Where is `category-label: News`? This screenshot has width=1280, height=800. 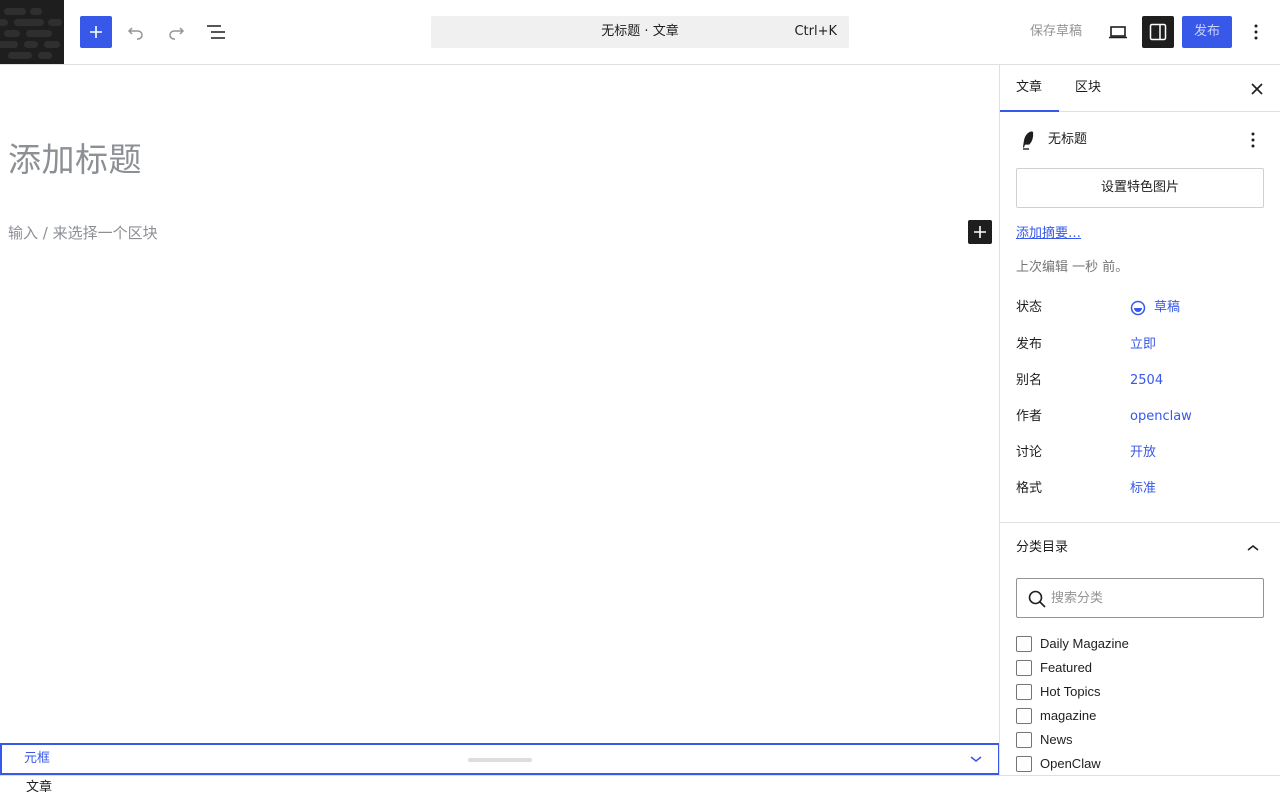 category-label: News is located at coordinates (1056, 739).